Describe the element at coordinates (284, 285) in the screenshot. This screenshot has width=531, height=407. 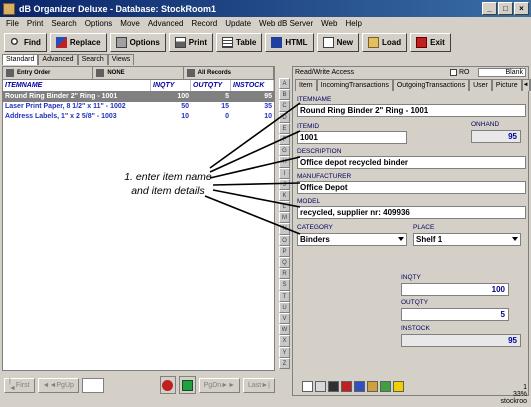
I see `letter-index-s: S` at that location.